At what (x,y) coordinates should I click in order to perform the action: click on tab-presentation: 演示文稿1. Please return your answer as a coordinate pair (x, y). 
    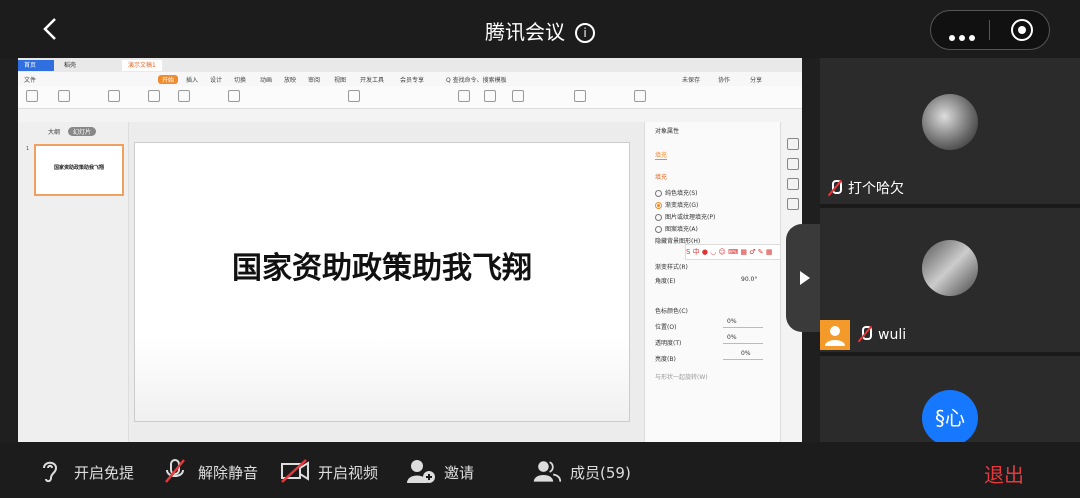
    Looking at the image, I should click on (142, 65).